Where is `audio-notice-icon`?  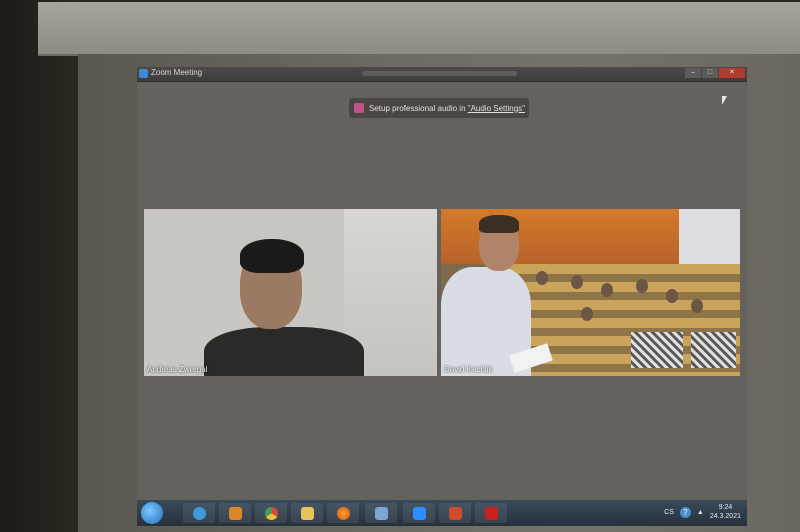
audio-notice-icon is located at coordinates (359, 108).